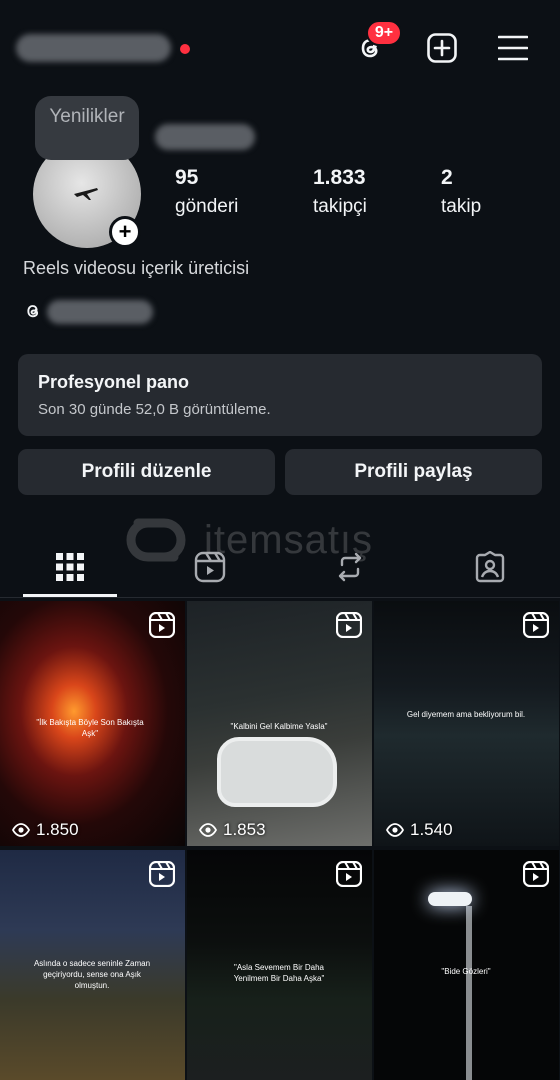  Describe the element at coordinates (466, 723) in the screenshot. I see `post-thumbnail: Gel diyemem ama bekliyorum bil. 1.540` at that location.